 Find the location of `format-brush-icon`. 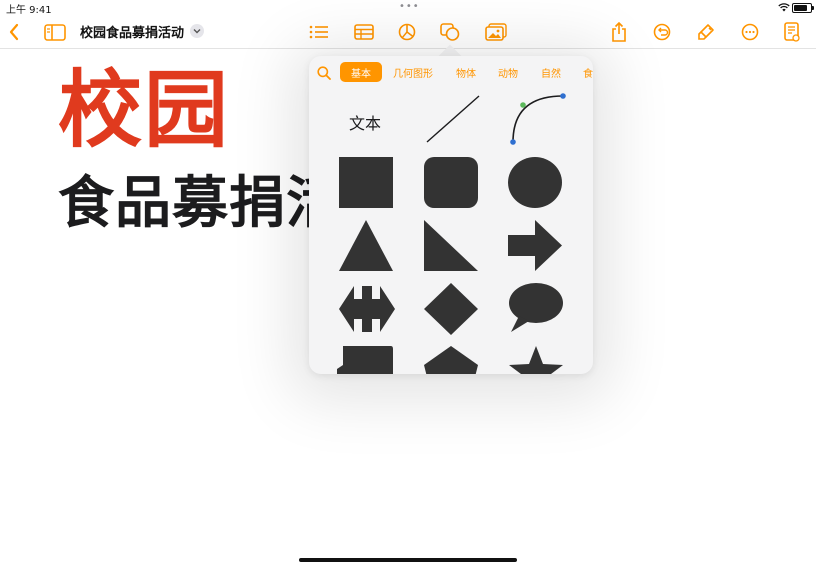

format-brush-icon is located at coordinates (706, 32).